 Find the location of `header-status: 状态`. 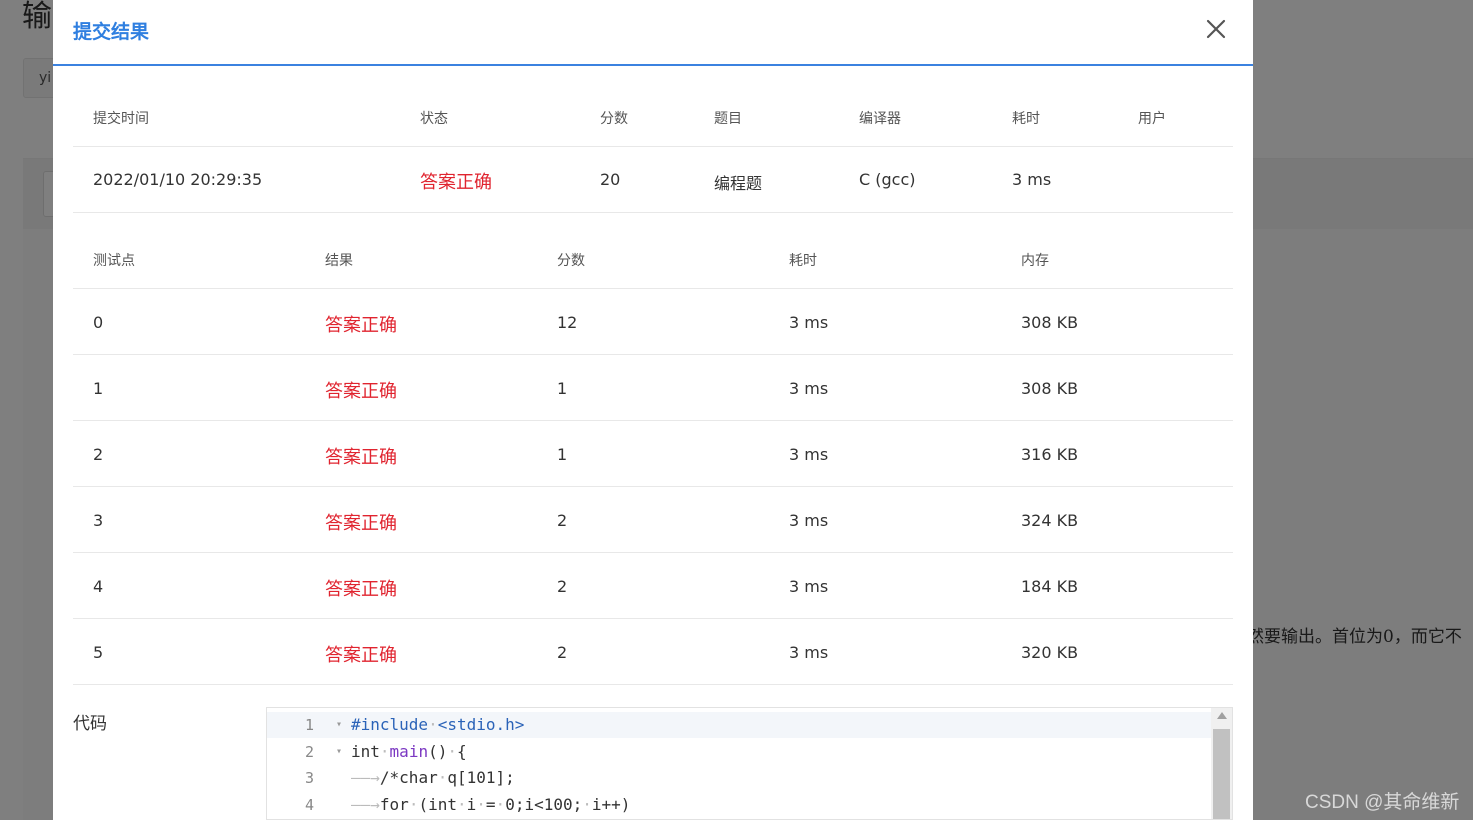

header-status: 状态 is located at coordinates (434, 119).